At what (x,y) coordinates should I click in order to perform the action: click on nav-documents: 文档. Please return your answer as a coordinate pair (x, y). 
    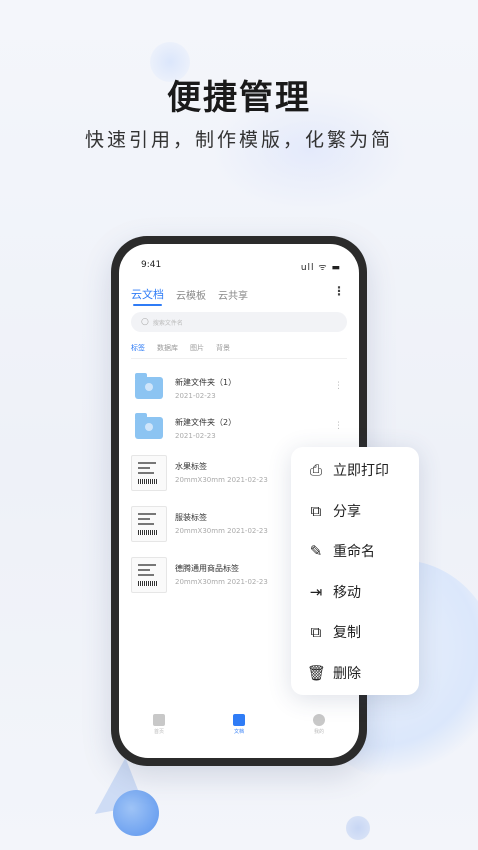
    Looking at the image, I should click on (239, 730).